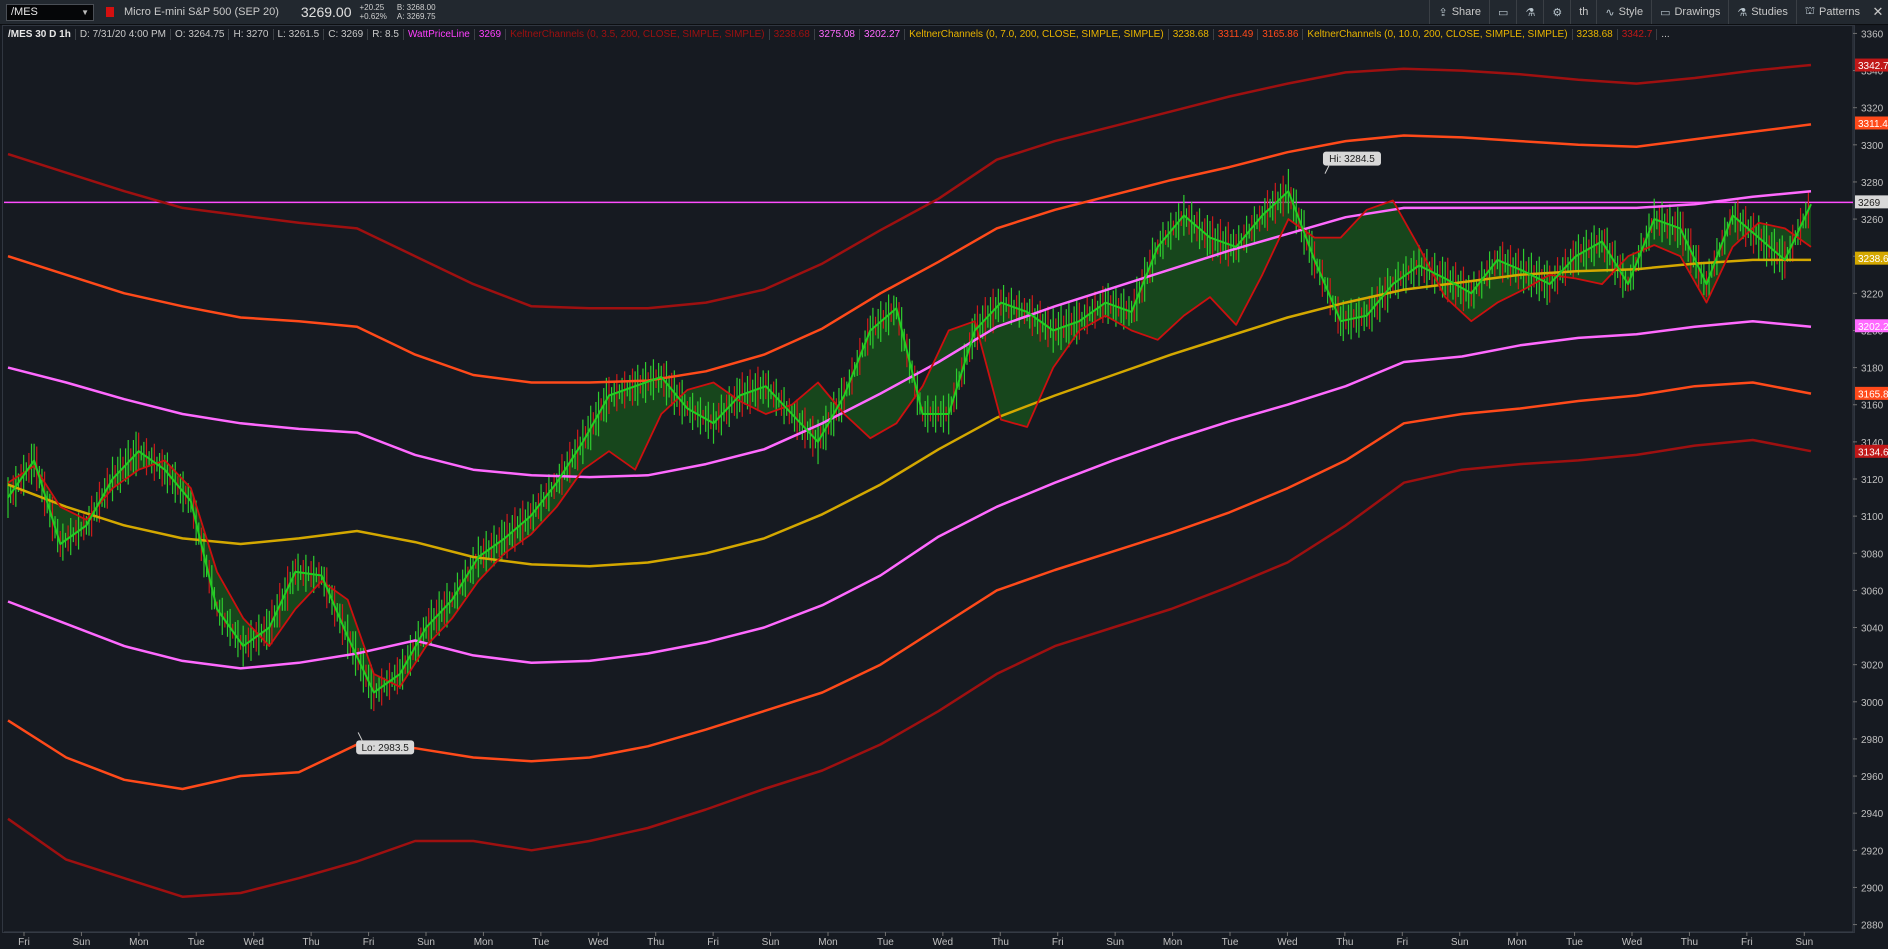  I want to click on y-tick-label: 3360, so click(1872, 34).